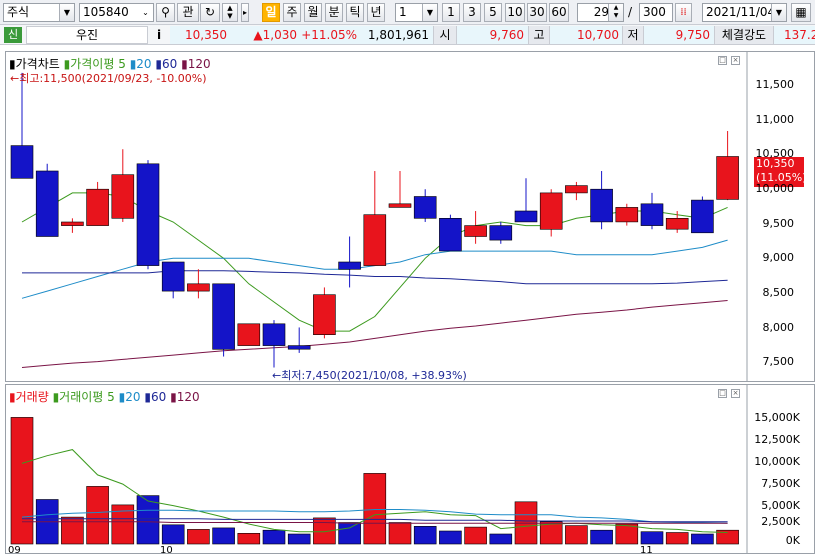 This screenshot has height=556, width=815. I want to click on period-day-button: 일, so click(271, 12).